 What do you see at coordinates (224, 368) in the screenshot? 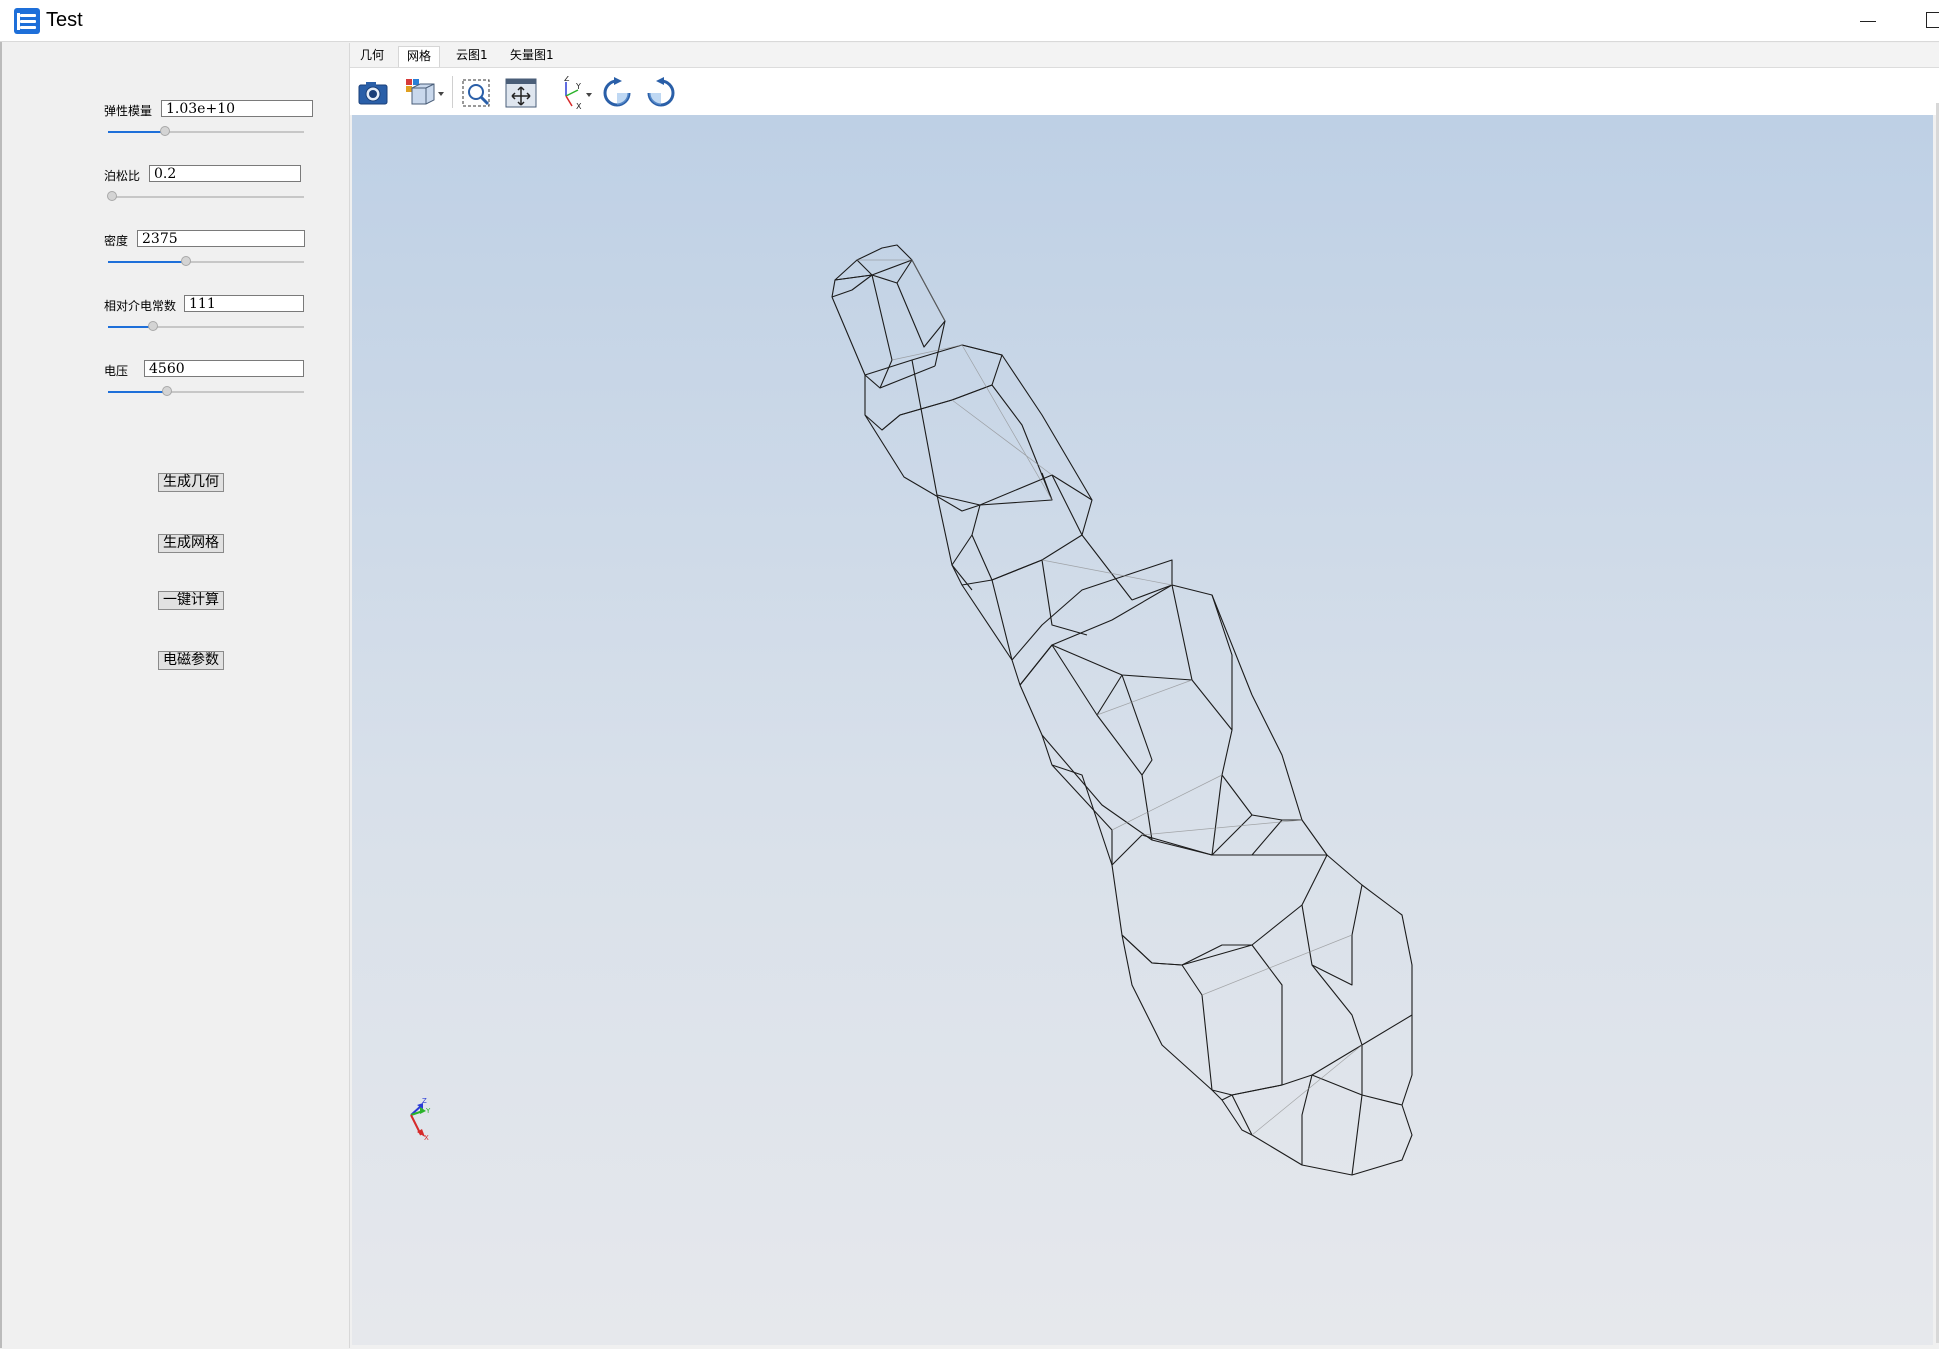
I see `voltage-input` at bounding box center [224, 368].